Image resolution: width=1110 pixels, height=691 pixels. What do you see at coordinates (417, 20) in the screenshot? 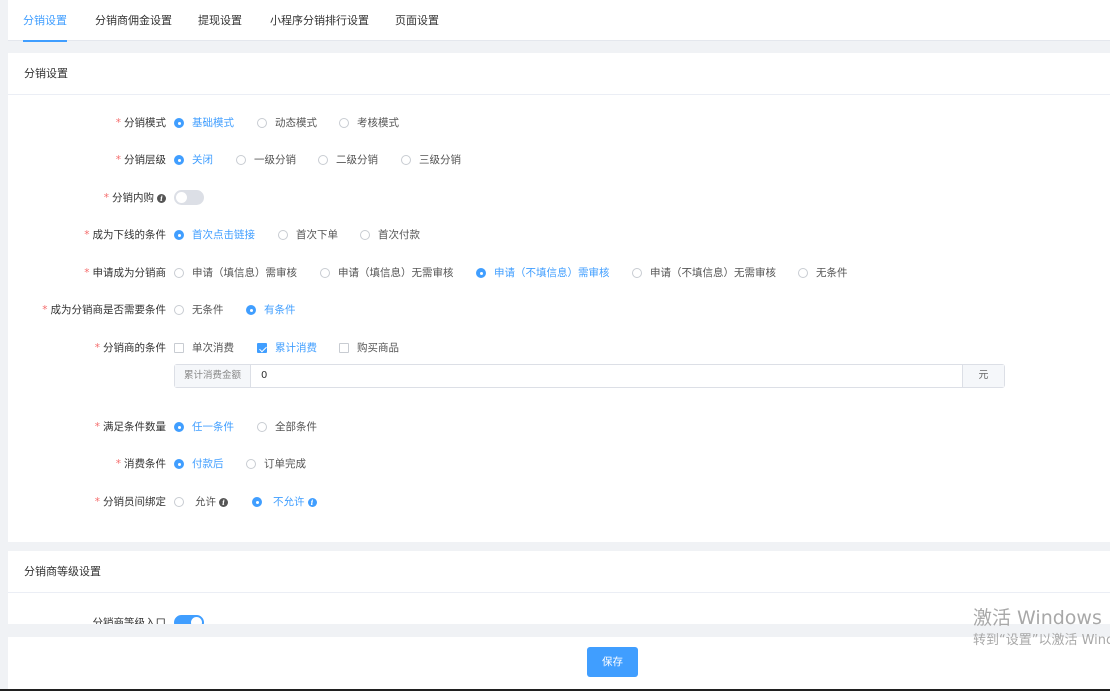
I see `tab-page-settings: 页面设置` at bounding box center [417, 20].